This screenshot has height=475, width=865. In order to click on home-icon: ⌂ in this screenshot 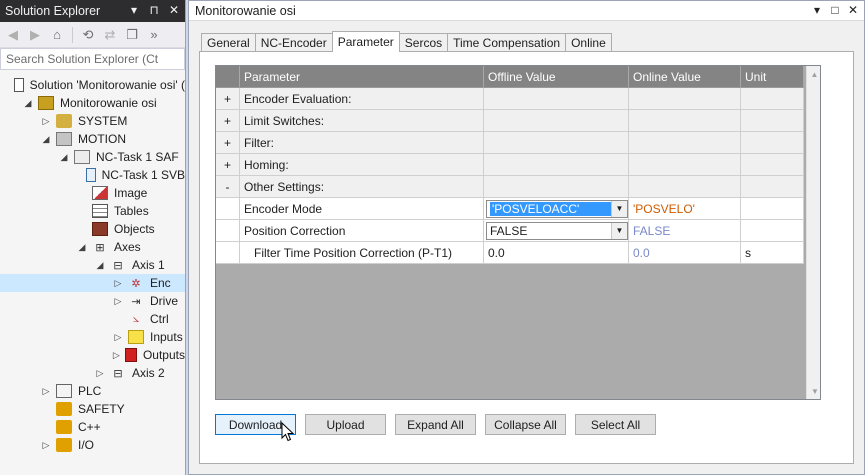, I will do `click(57, 35)`.